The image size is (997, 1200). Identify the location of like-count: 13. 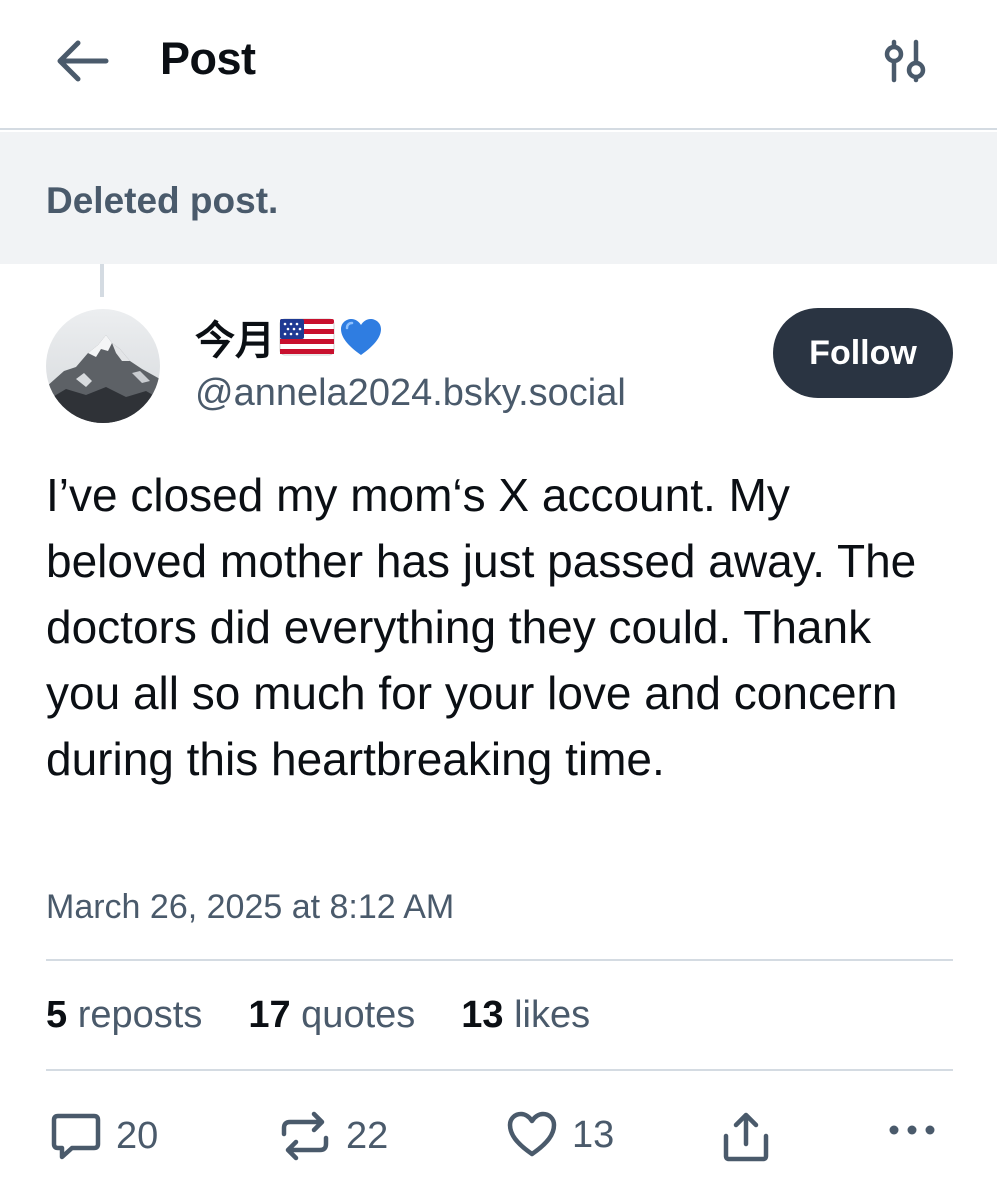
(593, 1134).